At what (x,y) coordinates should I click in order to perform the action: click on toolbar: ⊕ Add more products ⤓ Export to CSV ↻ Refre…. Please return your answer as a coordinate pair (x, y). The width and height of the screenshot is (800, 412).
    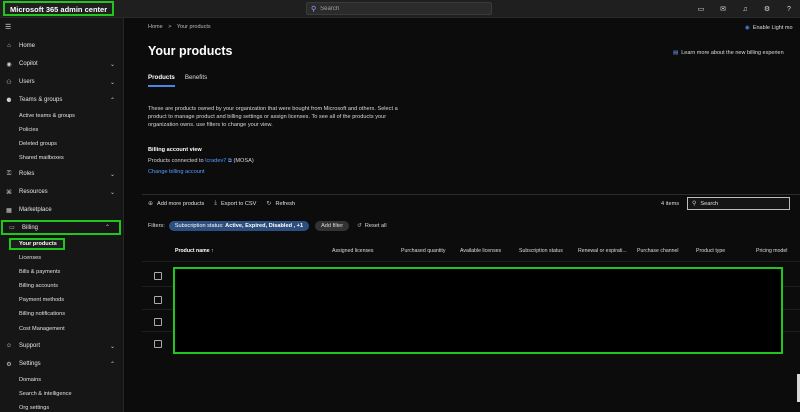
    Looking at the image, I should click on (226, 203).